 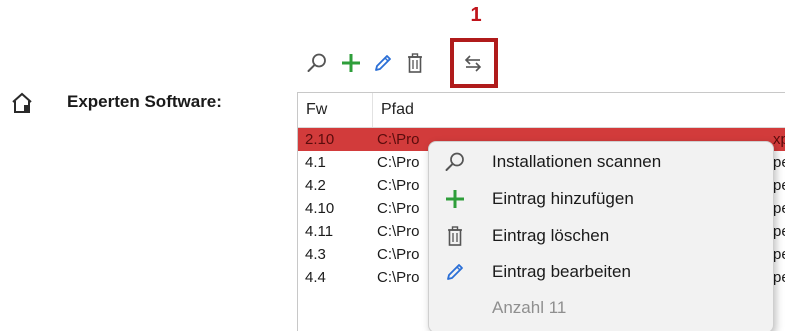 What do you see at coordinates (476, 15) in the screenshot?
I see `callout-number: 1` at bounding box center [476, 15].